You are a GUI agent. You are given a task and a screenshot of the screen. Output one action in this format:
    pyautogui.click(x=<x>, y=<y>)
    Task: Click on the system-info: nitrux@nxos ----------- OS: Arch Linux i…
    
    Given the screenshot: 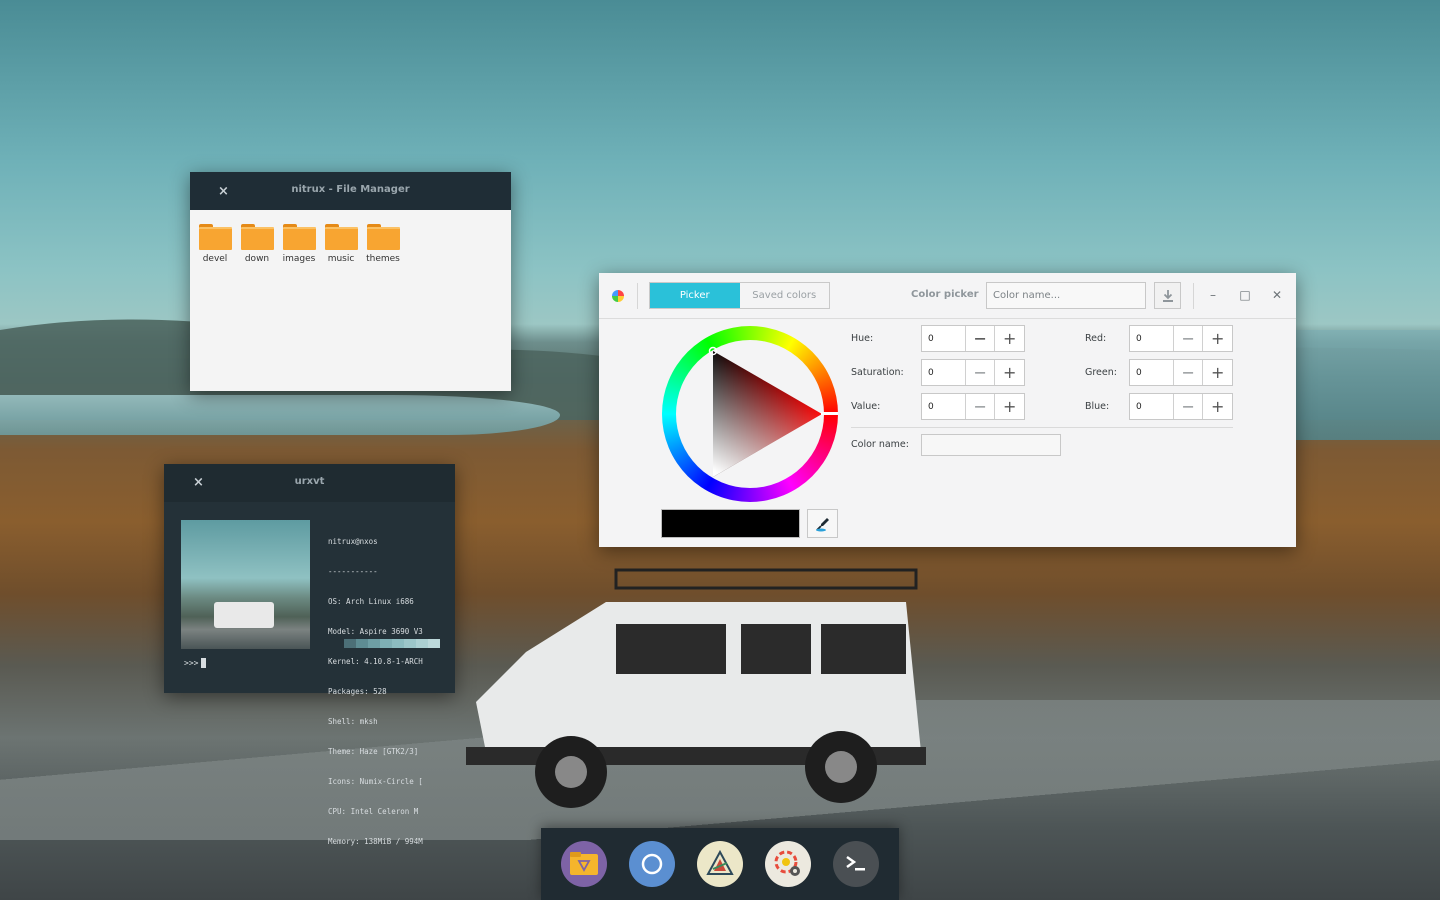 What is the action you would take?
    pyautogui.click(x=375, y=692)
    